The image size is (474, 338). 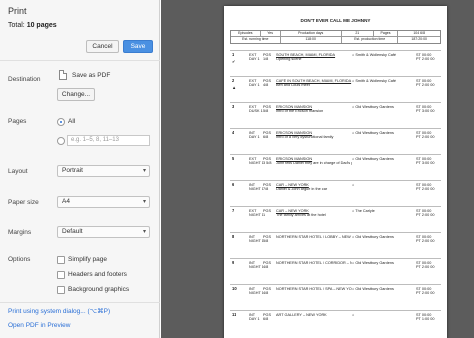 I want to click on scene-pgs-value: 1/8, so click(x=266, y=59).